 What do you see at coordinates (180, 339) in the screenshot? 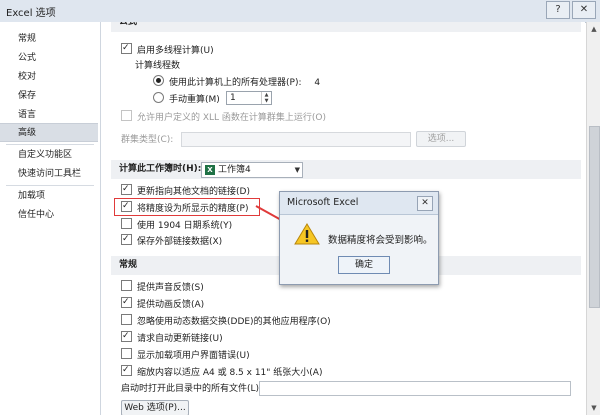
I see `auto-update-links-label: 请求自动更新链接(U)` at bounding box center [180, 339].